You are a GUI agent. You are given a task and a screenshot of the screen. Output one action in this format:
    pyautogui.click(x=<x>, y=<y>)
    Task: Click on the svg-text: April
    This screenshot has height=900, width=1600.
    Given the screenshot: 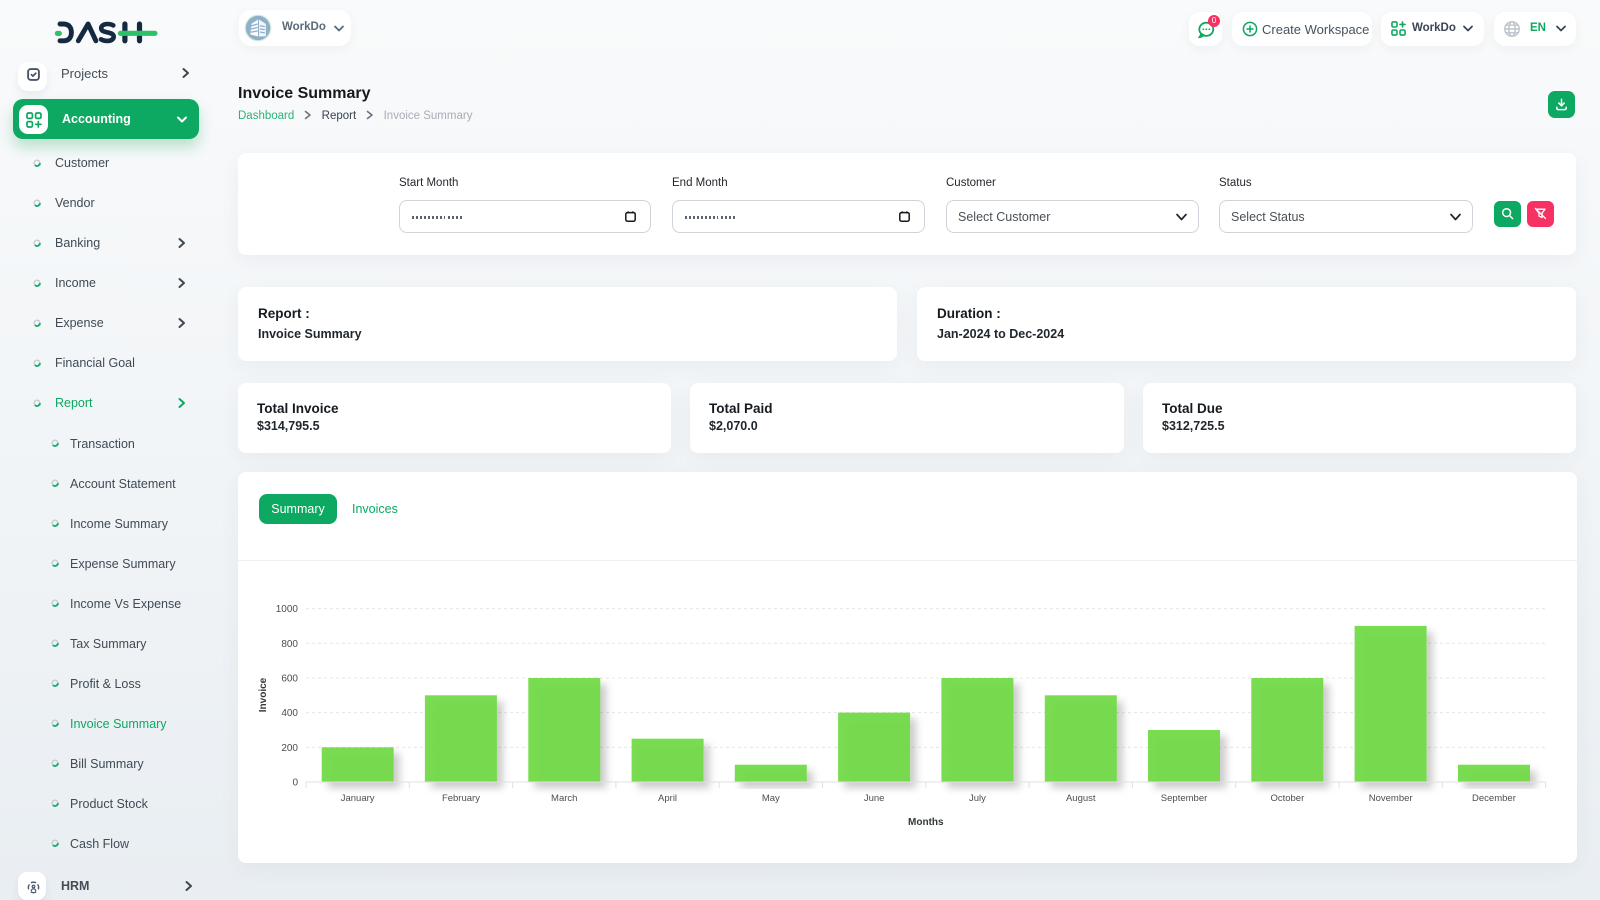 What is the action you would take?
    pyautogui.click(x=667, y=798)
    